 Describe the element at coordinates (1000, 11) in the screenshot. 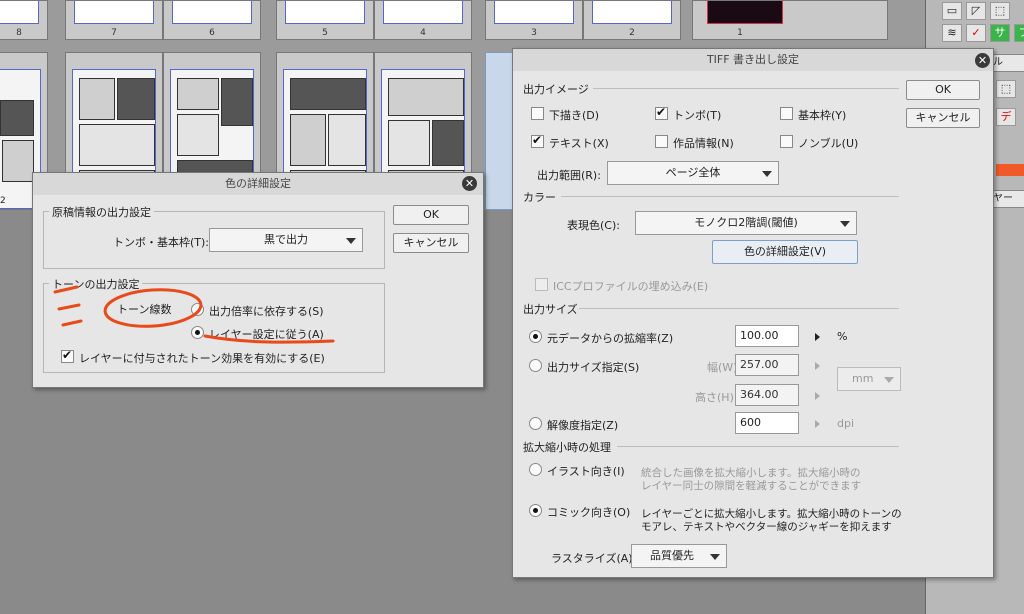

I see `frame-icon: ⬚` at that location.